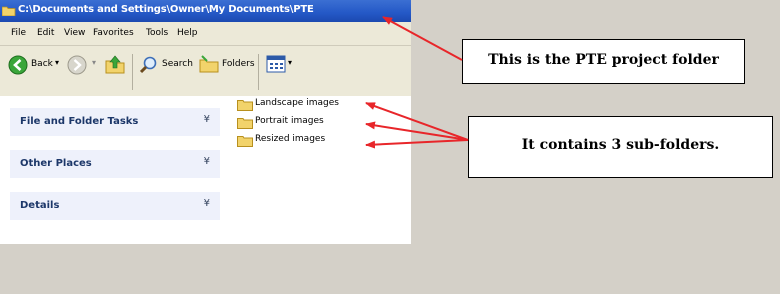 This screenshot has width=780, height=294. I want to click on arrow-to-landscape, so click(417, 121).